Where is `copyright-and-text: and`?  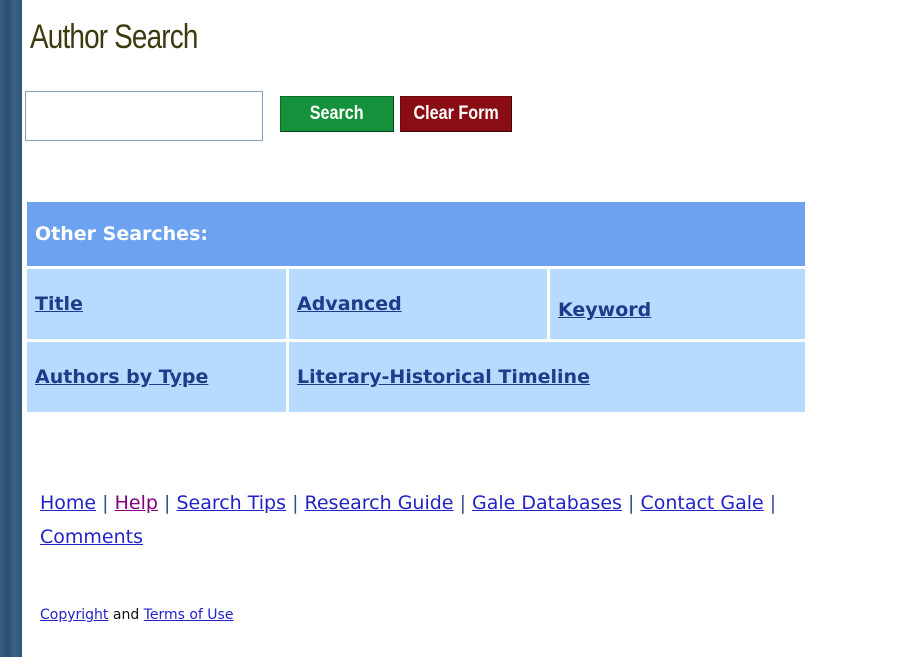
copyright-and-text: and is located at coordinates (126, 615).